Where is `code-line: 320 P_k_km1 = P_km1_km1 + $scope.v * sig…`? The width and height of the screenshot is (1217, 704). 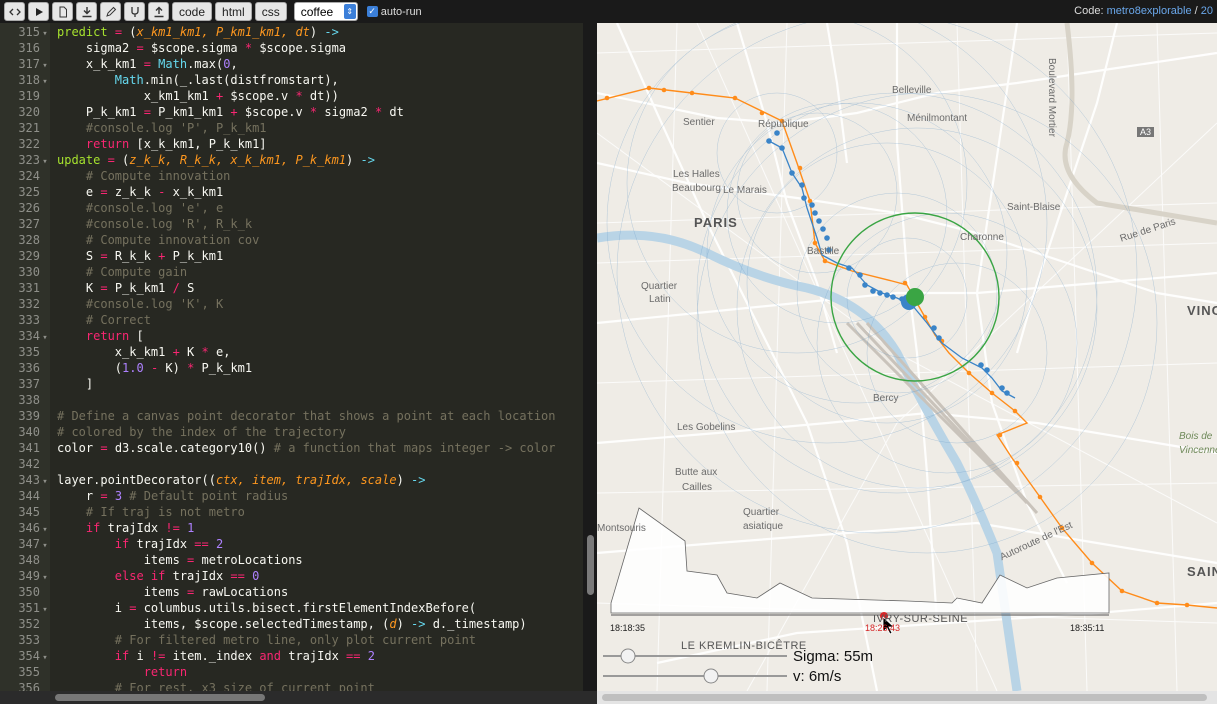 code-line: 320 P_k_km1 = P_km1_km1 + $scope.v * sig… is located at coordinates (291, 112).